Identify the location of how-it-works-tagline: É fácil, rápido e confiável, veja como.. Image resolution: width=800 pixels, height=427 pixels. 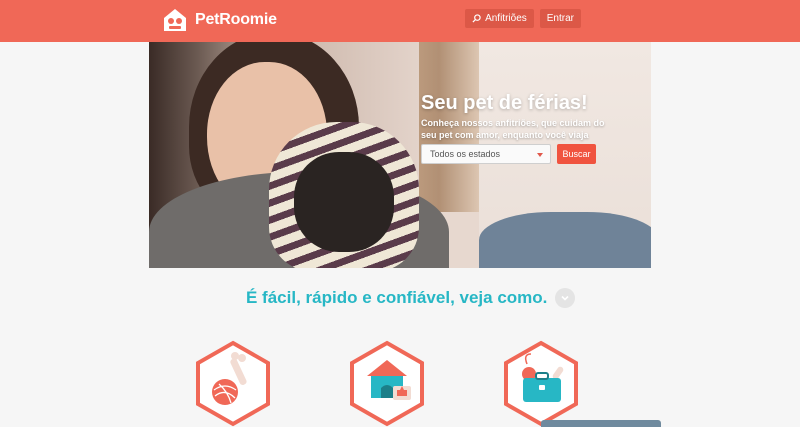
(397, 297).